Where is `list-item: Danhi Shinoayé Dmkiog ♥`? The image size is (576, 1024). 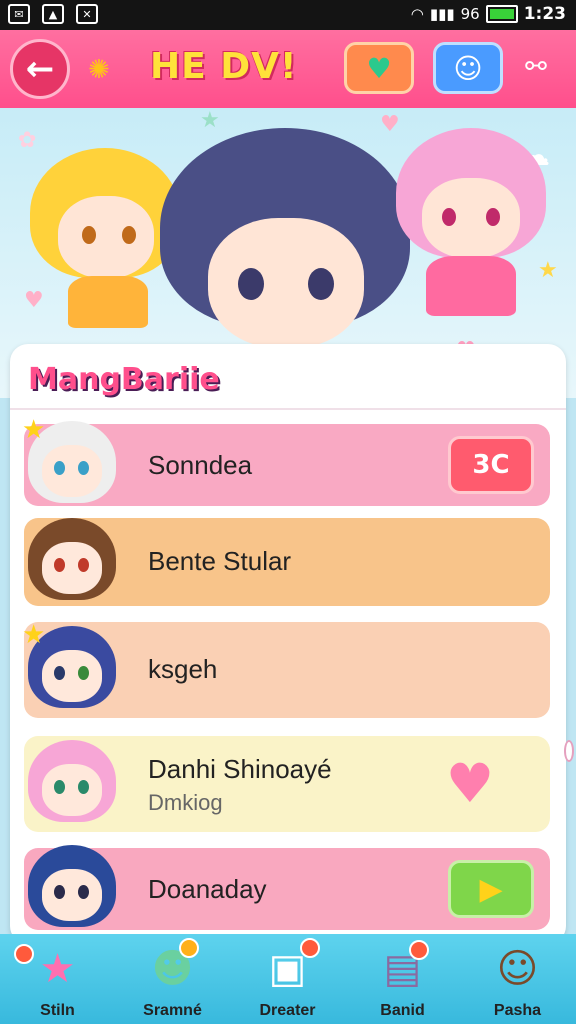 list-item: Danhi Shinoayé Dmkiog ♥ is located at coordinates (287, 784).